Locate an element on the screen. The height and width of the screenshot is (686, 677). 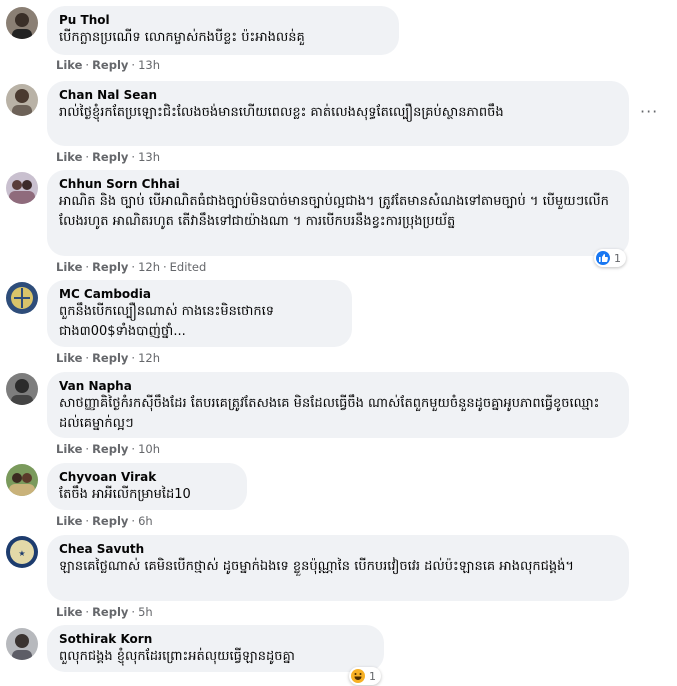
commenter-name: Chan Nal Sean is located at coordinates (338, 95).